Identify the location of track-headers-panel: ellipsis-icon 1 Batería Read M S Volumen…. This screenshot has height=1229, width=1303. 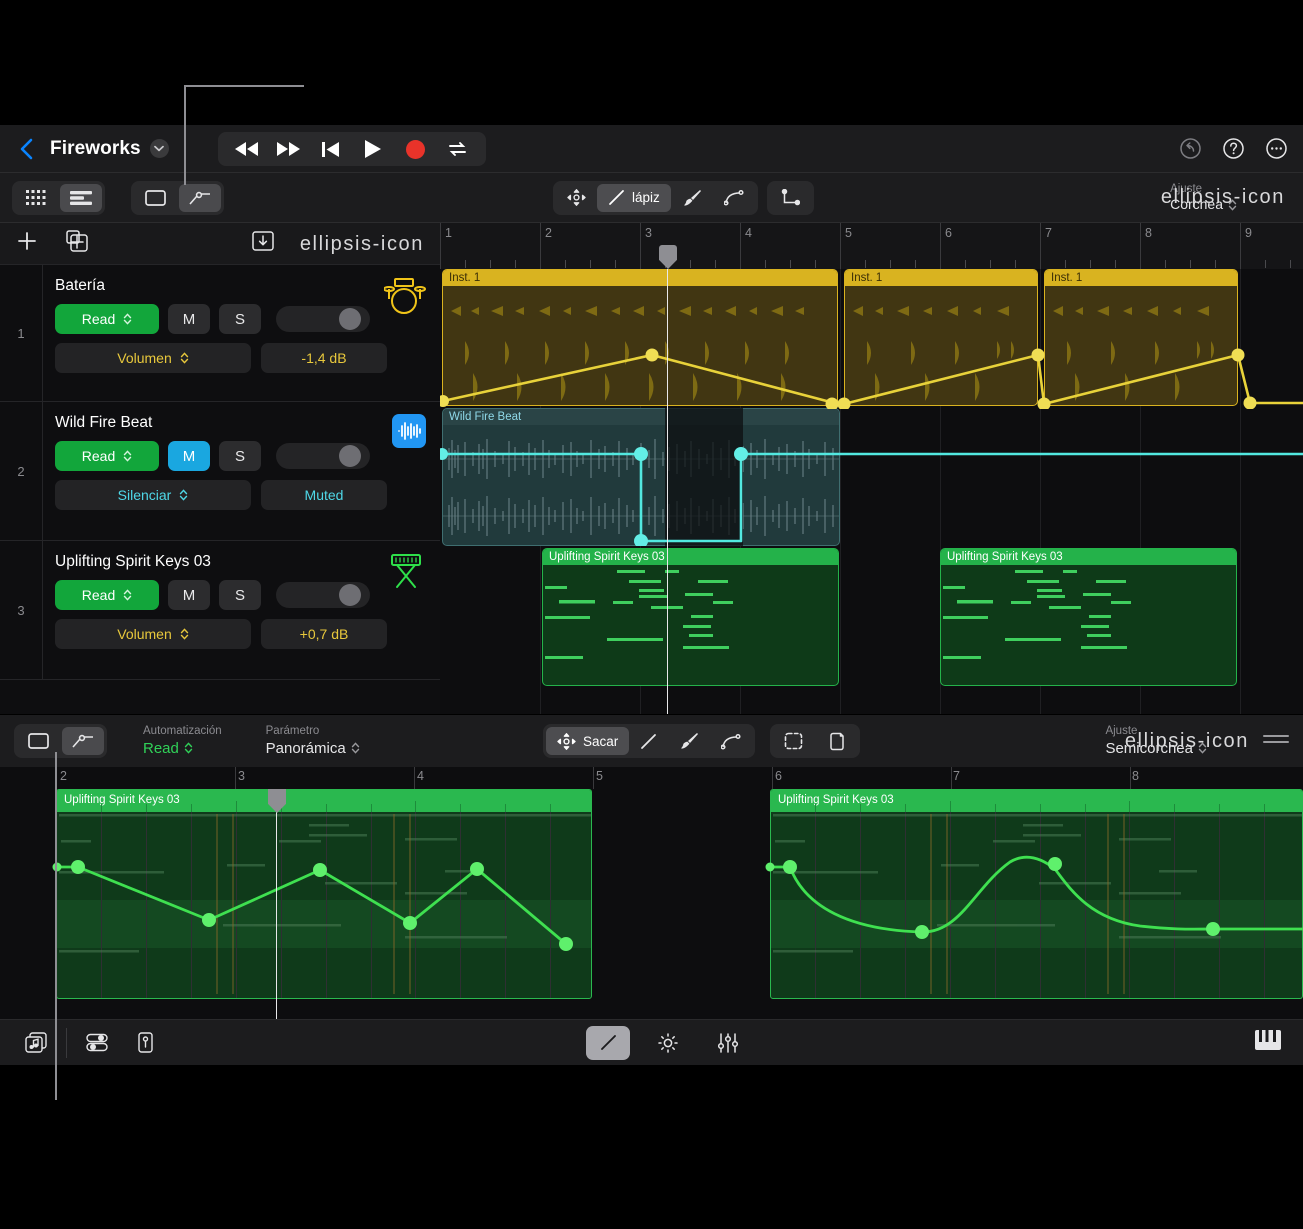
(220, 468).